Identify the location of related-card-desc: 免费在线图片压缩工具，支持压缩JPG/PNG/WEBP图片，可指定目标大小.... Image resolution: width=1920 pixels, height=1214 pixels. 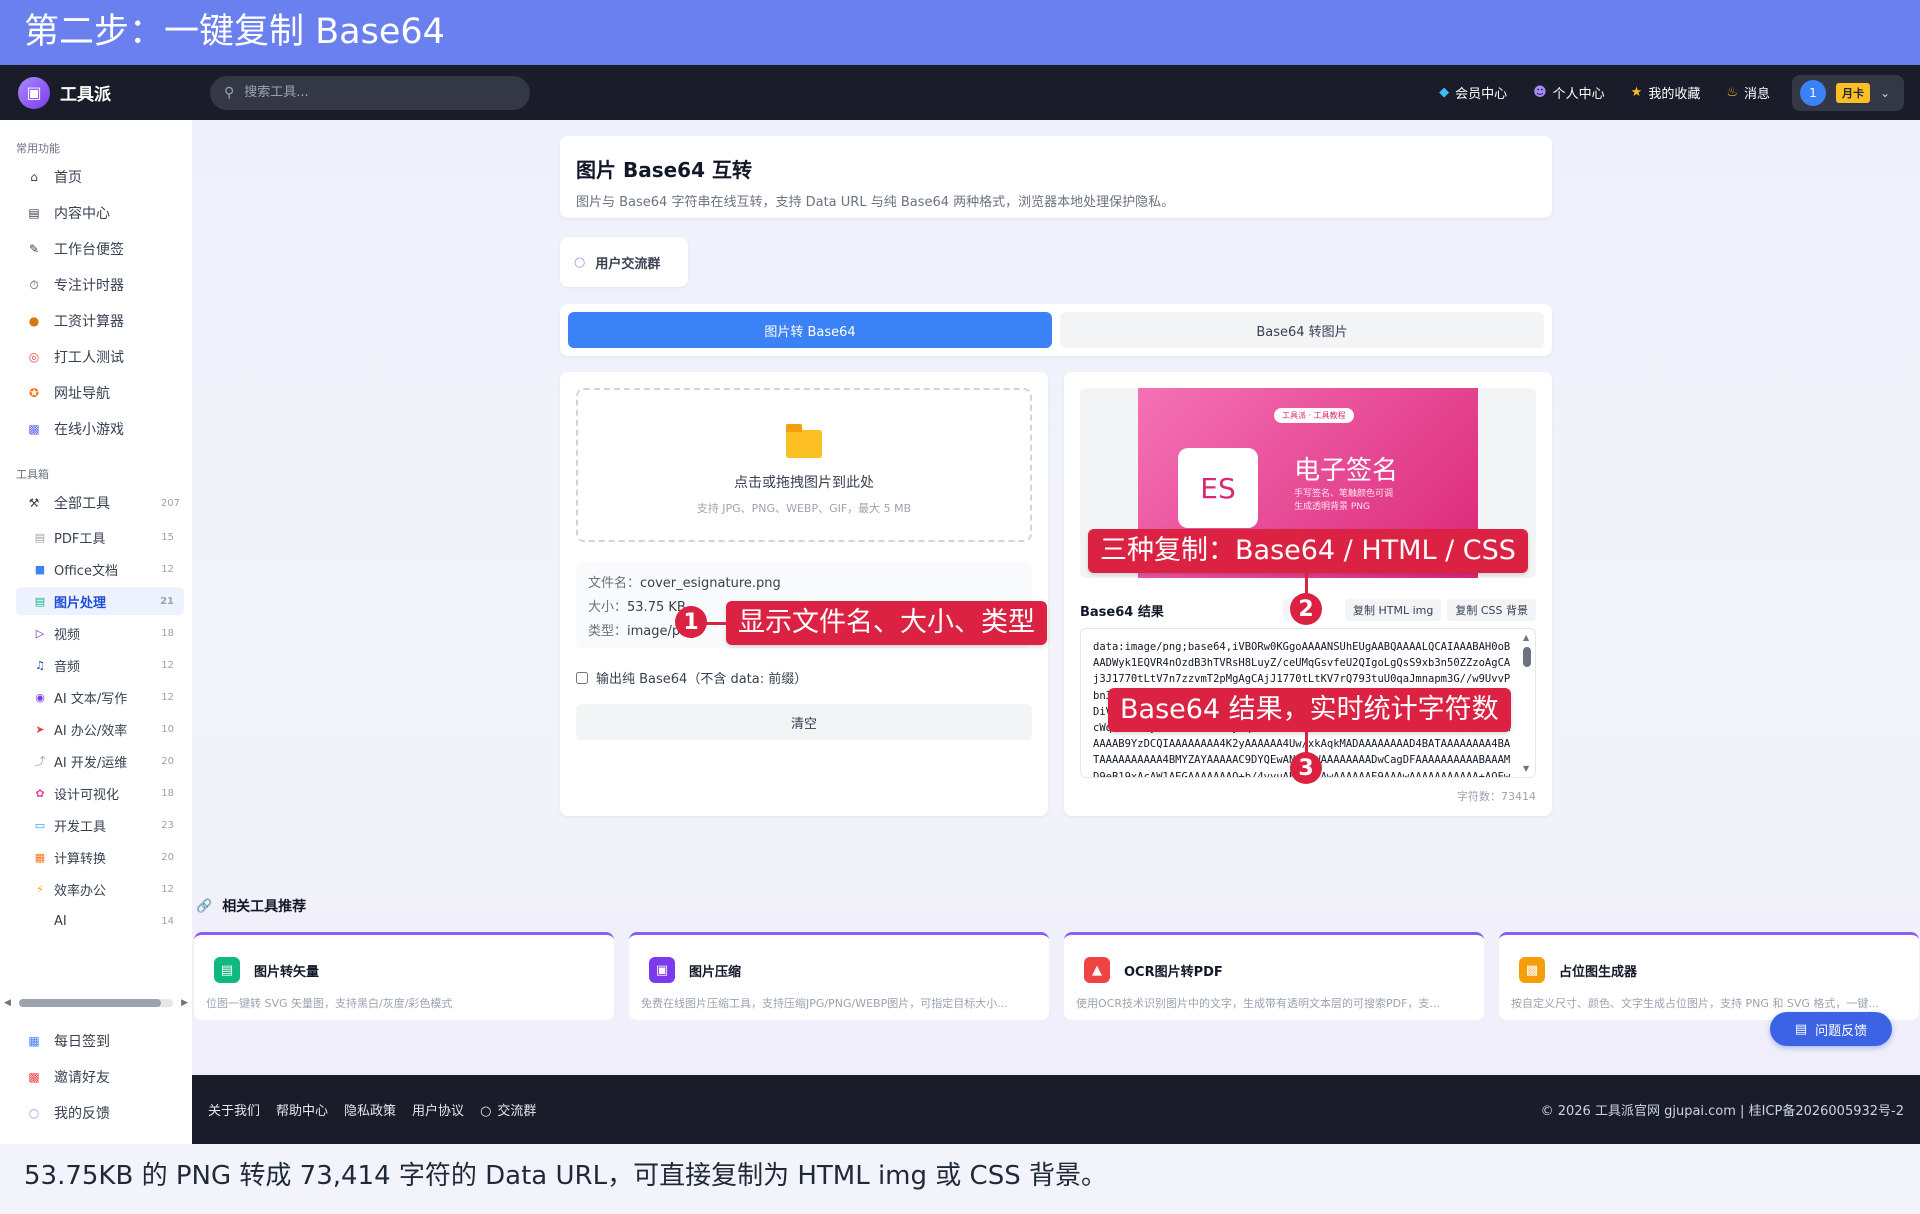
(824, 1003).